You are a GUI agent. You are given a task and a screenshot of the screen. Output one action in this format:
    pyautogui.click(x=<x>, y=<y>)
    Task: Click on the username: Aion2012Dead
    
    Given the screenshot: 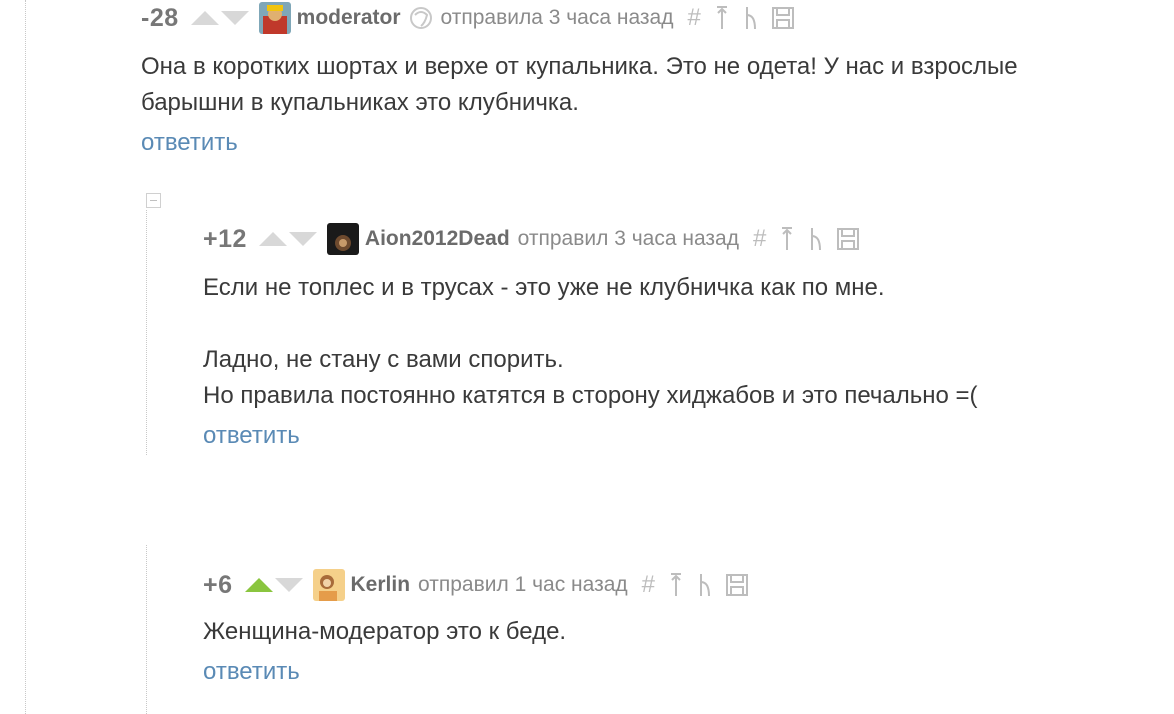 What is the action you would take?
    pyautogui.click(x=437, y=239)
    